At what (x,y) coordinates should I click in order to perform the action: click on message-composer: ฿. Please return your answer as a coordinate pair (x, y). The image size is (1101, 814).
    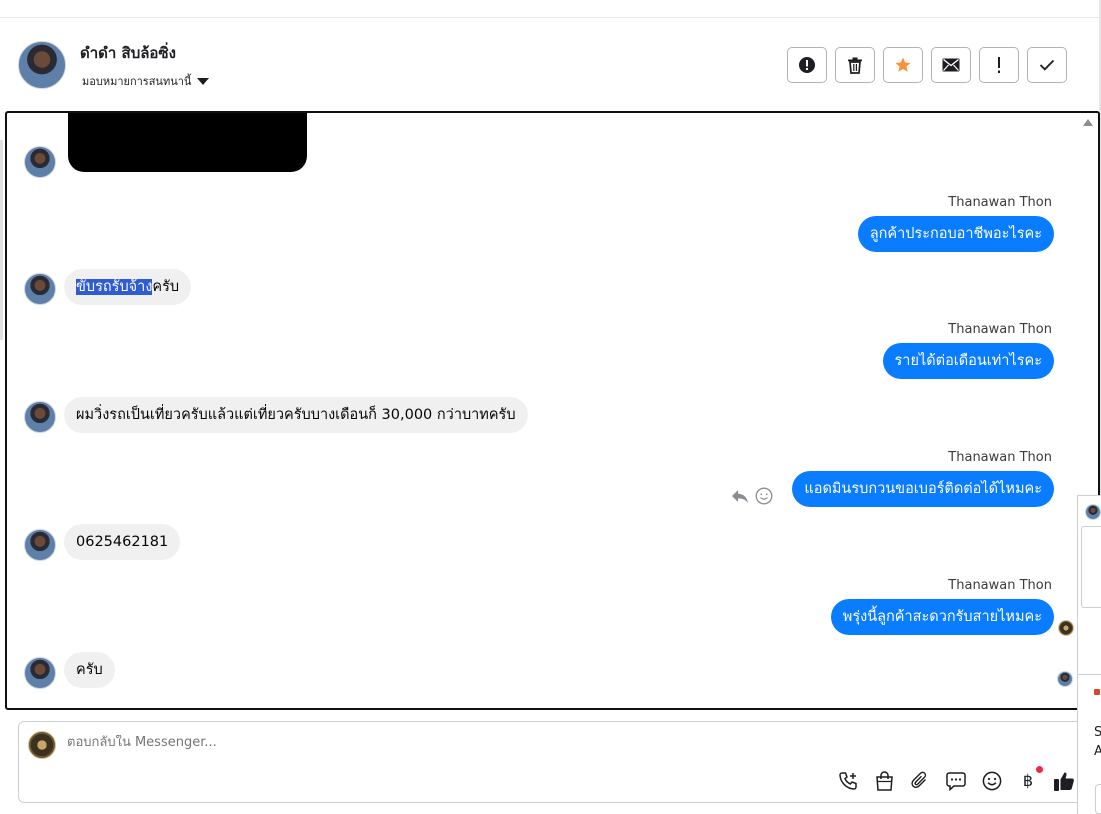
    Looking at the image, I should click on (553, 762).